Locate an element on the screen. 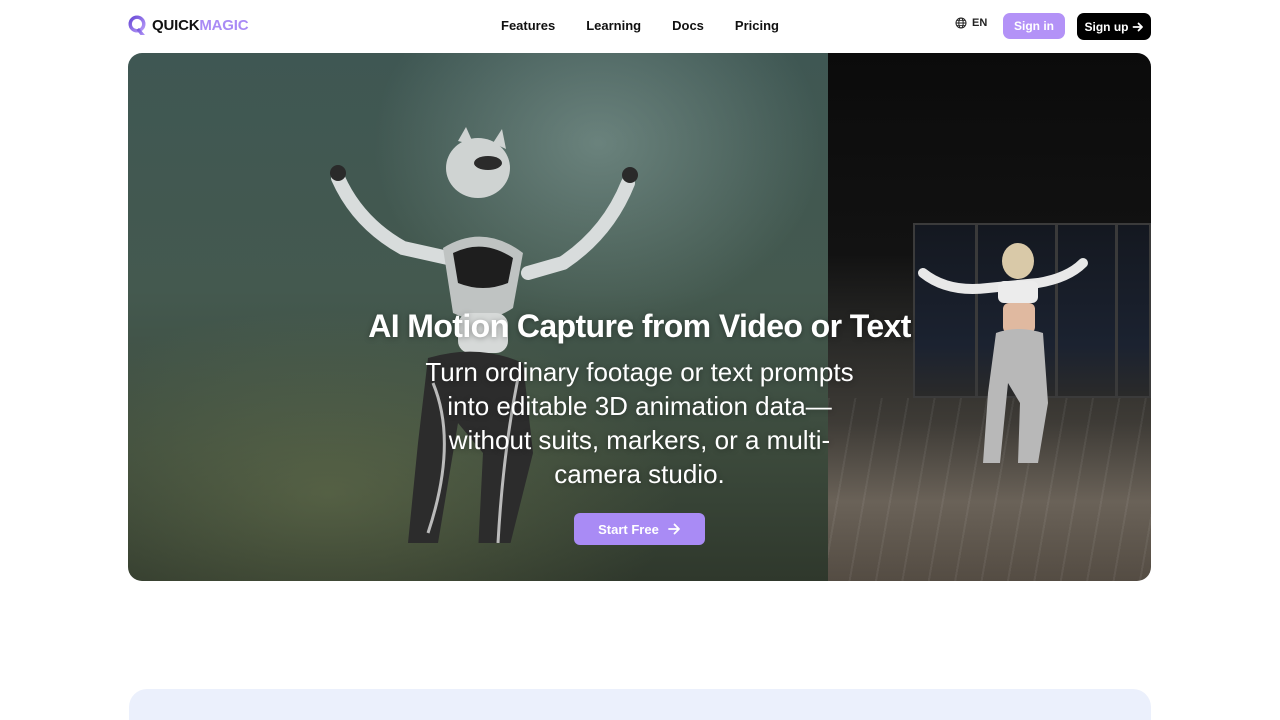  sign-up-button: Sign up is located at coordinates (1114, 26).